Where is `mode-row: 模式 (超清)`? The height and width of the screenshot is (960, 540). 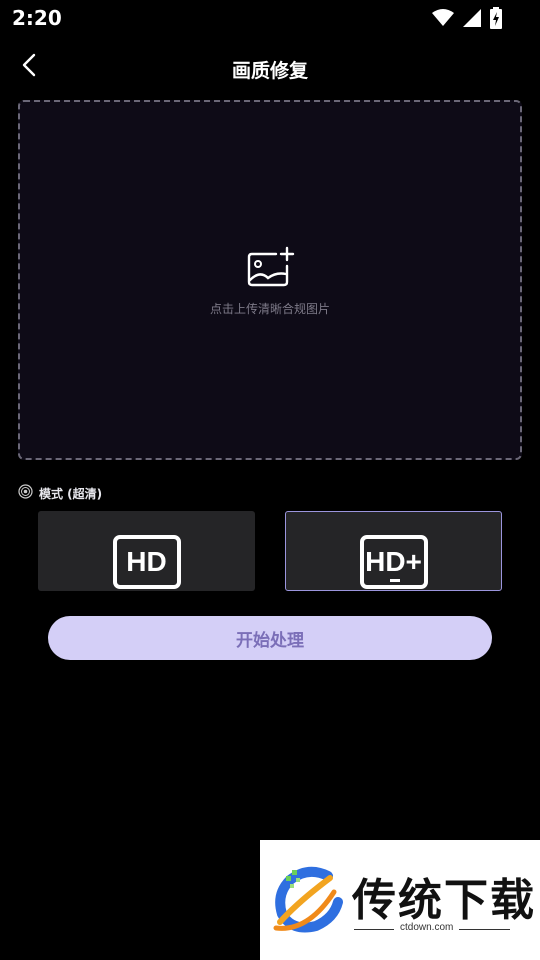 mode-row: 模式 (超清) is located at coordinates (60, 493).